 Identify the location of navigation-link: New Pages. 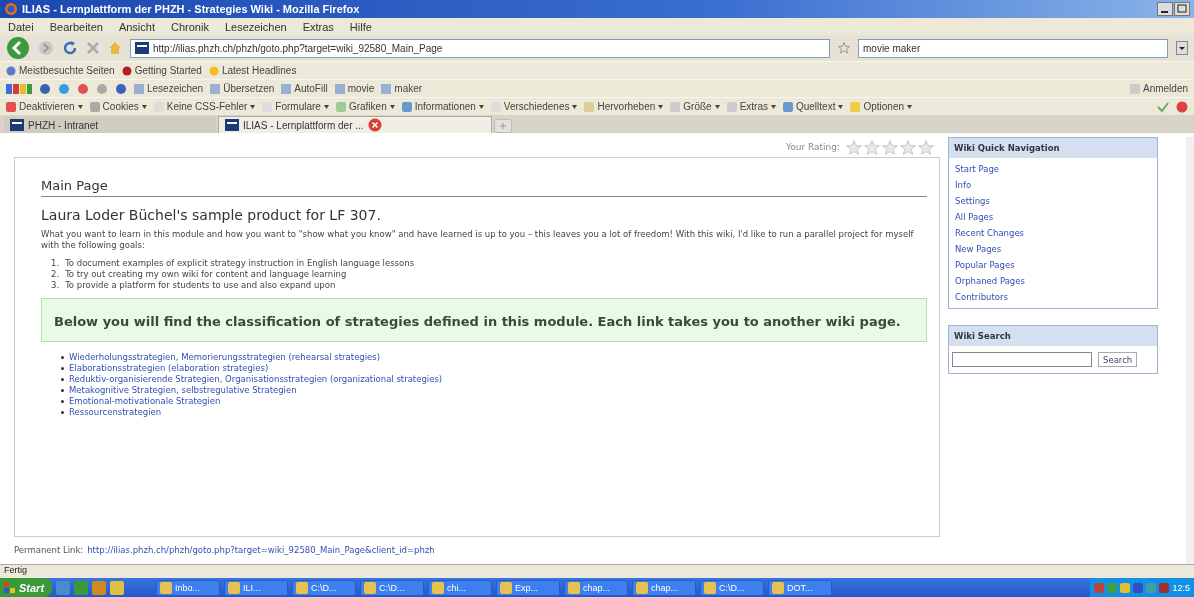
(1053, 249).